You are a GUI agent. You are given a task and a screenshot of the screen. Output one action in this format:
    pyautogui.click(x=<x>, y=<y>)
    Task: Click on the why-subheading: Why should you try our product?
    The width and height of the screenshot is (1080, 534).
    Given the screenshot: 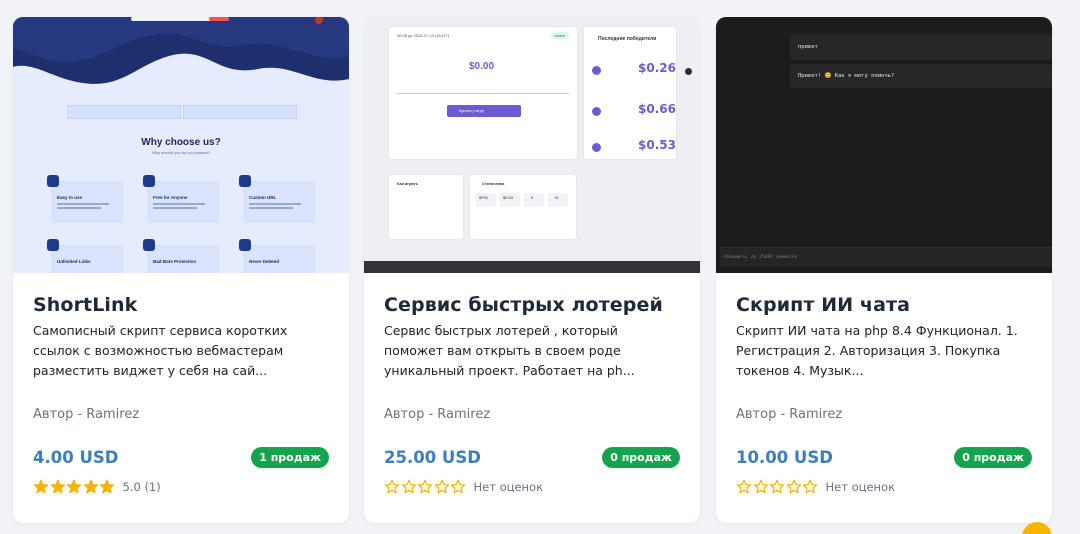 What is the action you would take?
    pyautogui.click(x=181, y=152)
    